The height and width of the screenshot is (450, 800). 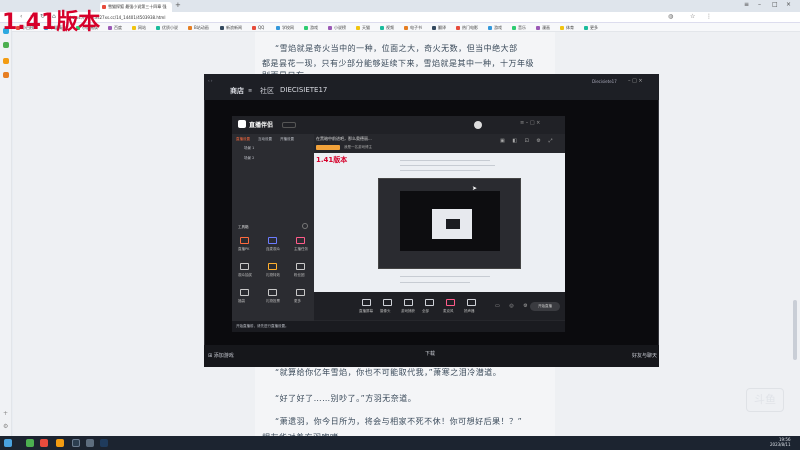 I want to click on minimize-icon: –, so click(x=759, y=4).